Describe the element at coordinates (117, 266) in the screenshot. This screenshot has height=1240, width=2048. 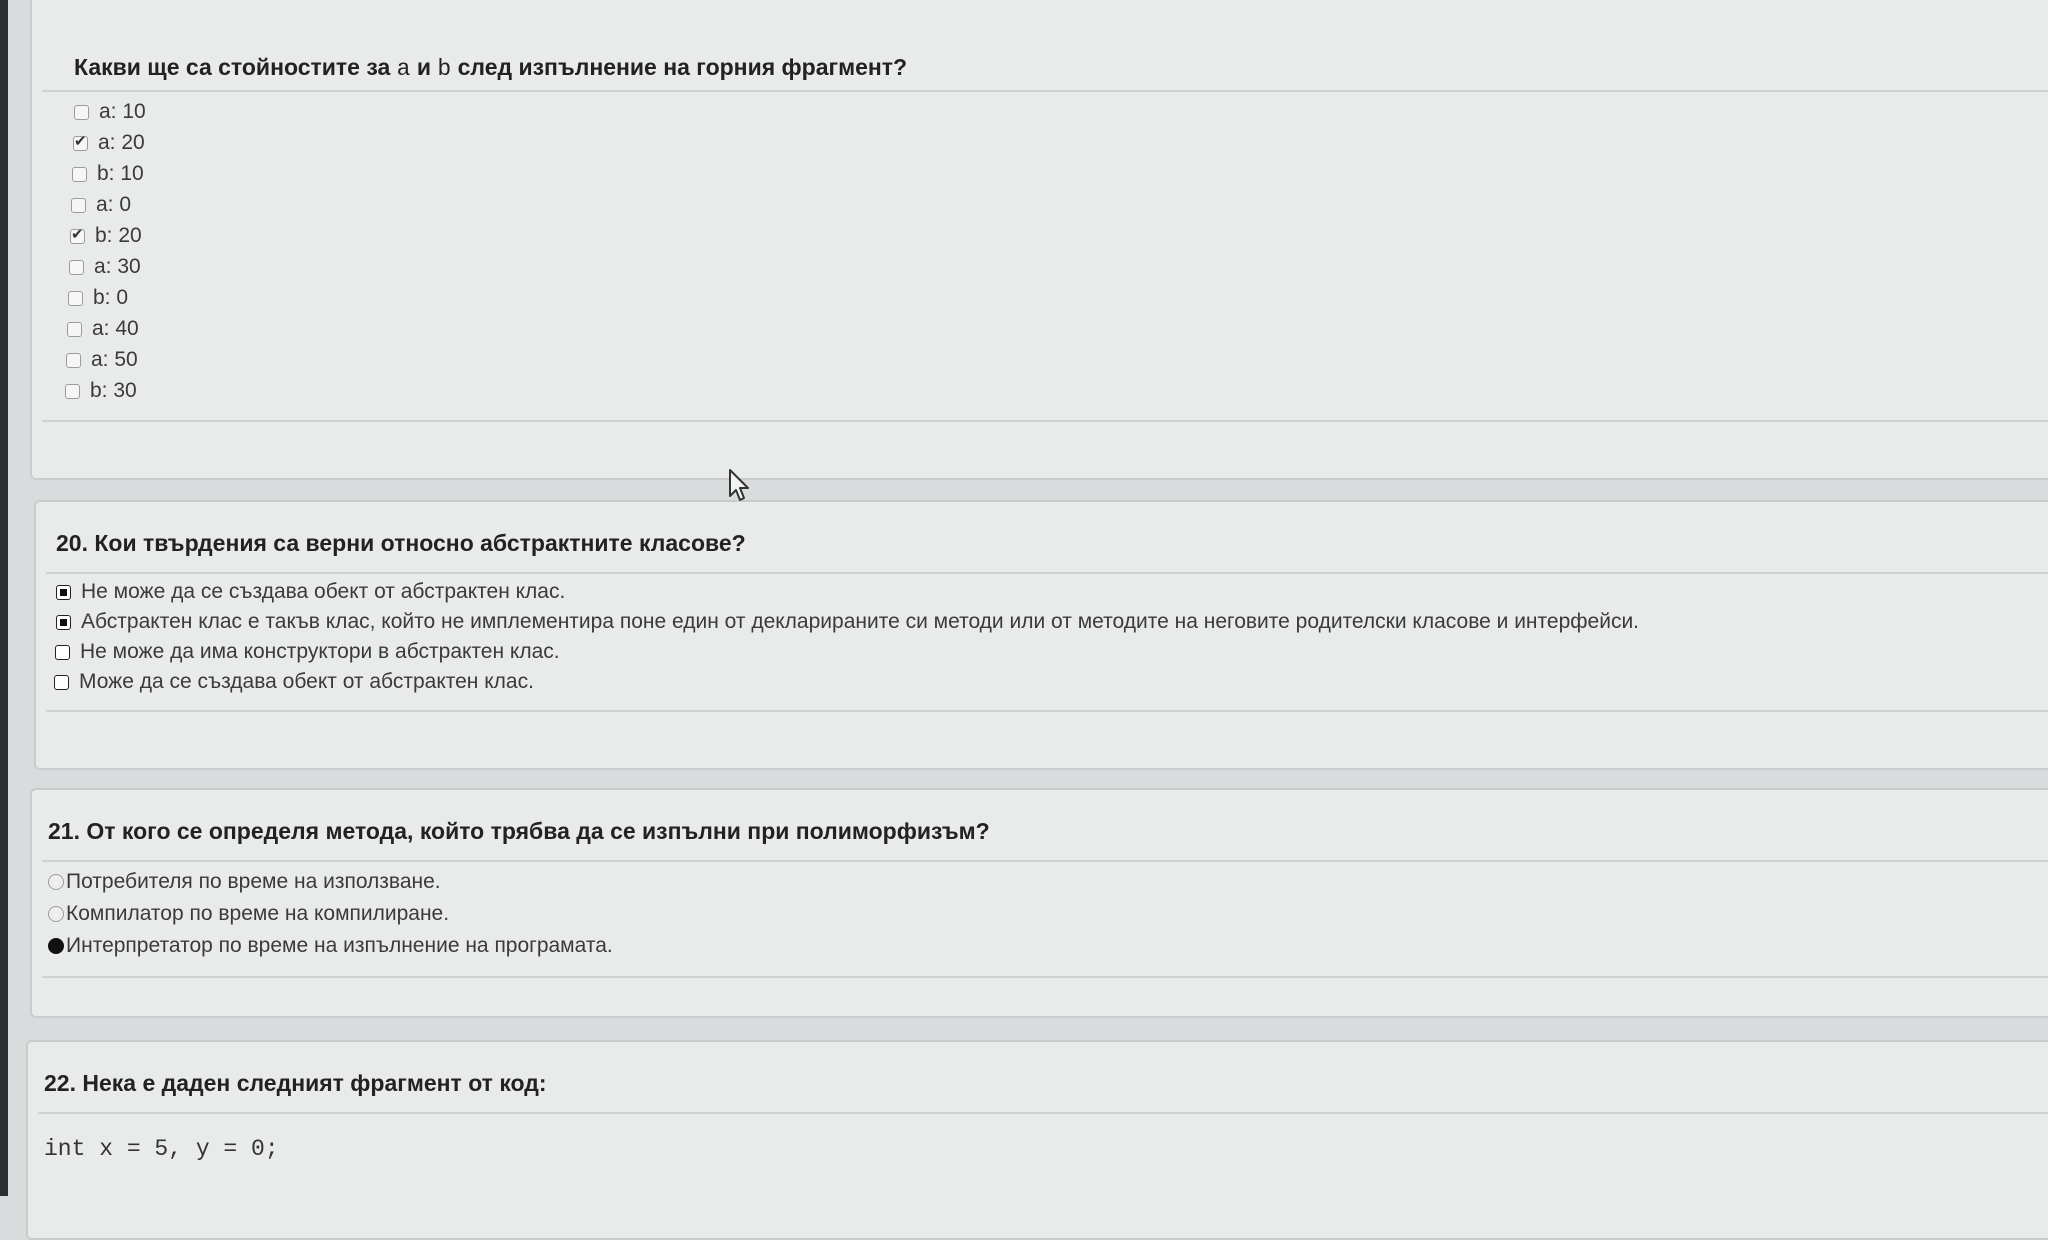
I see `option-label: a: 30` at that location.